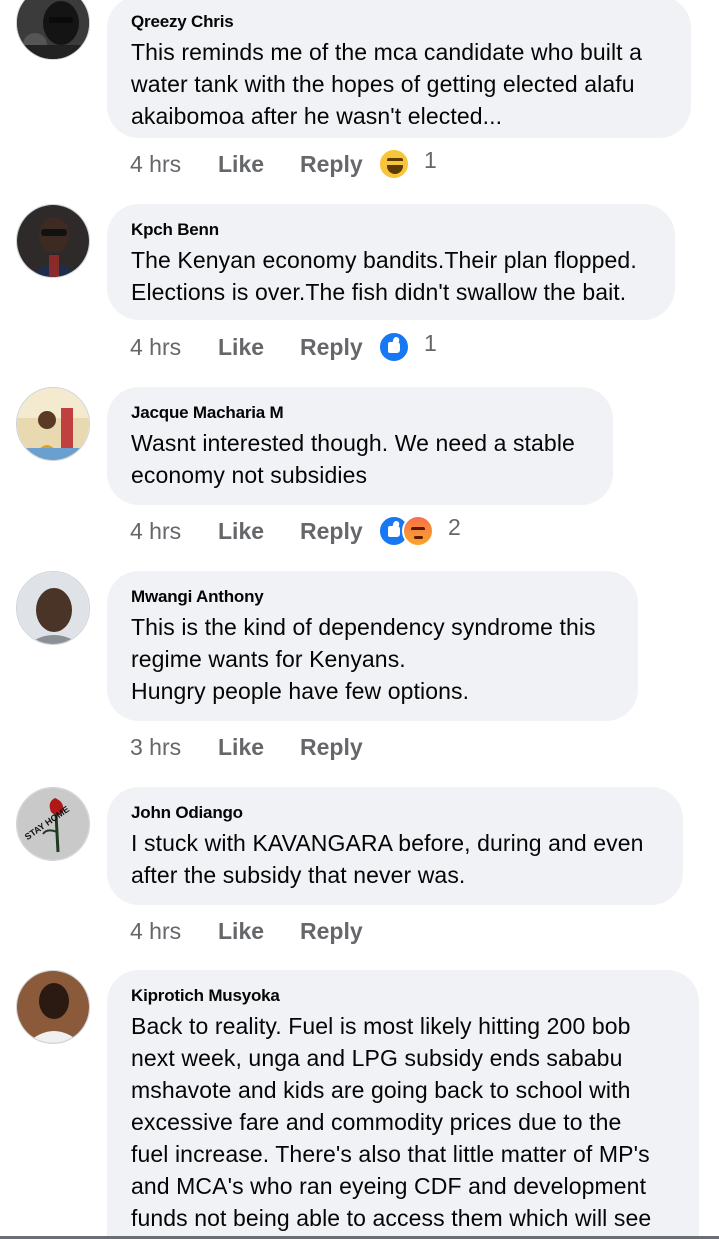  Describe the element at coordinates (394, 164) in the screenshot. I see `haha-icon` at that location.